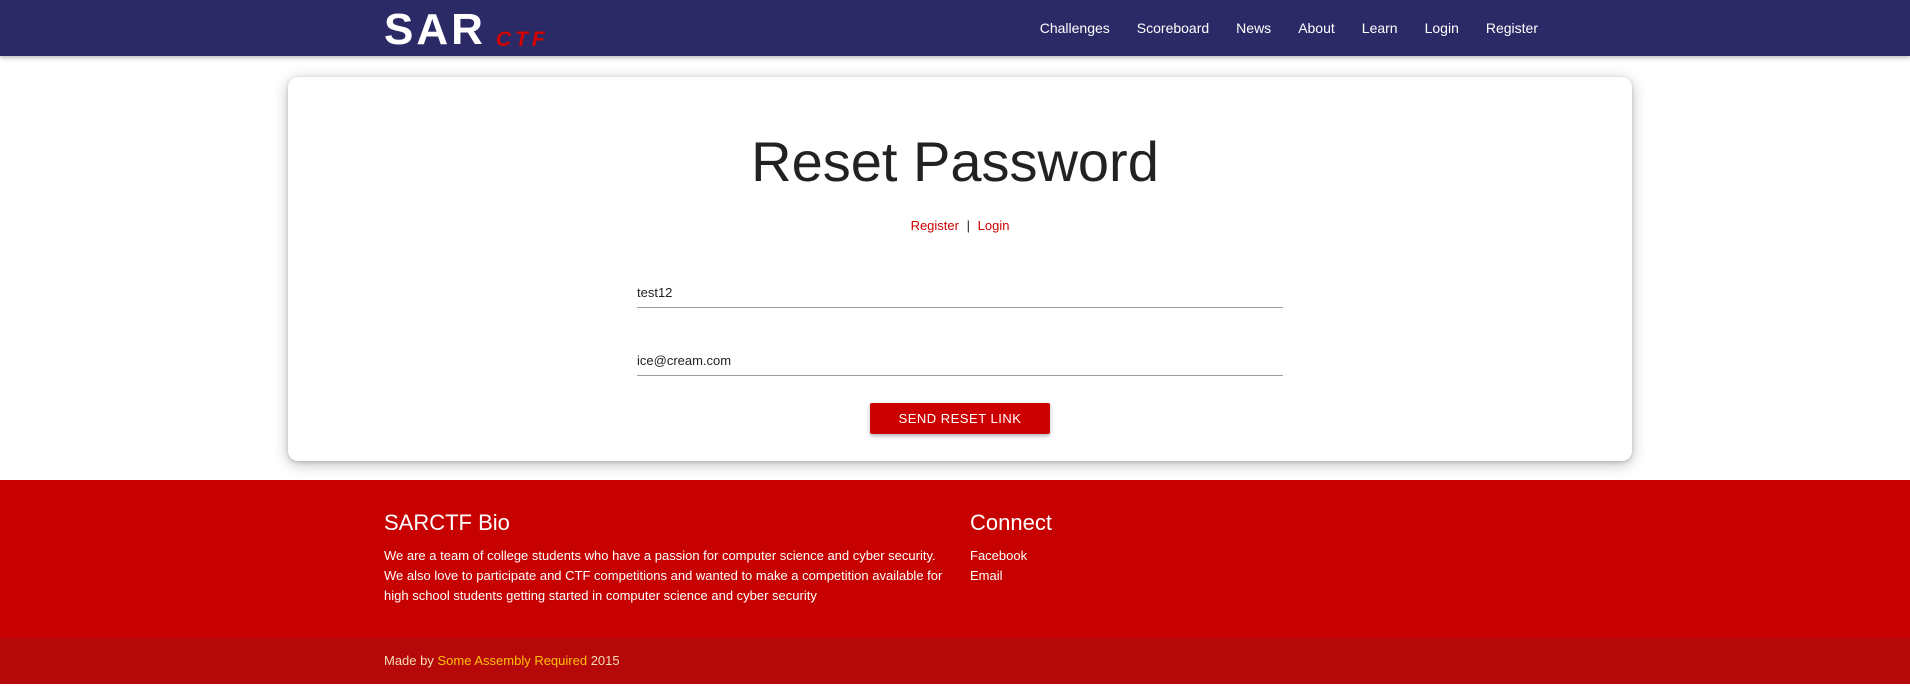 This screenshot has width=1910, height=686. I want to click on nav-challenges-link: Challenges, so click(1075, 28).